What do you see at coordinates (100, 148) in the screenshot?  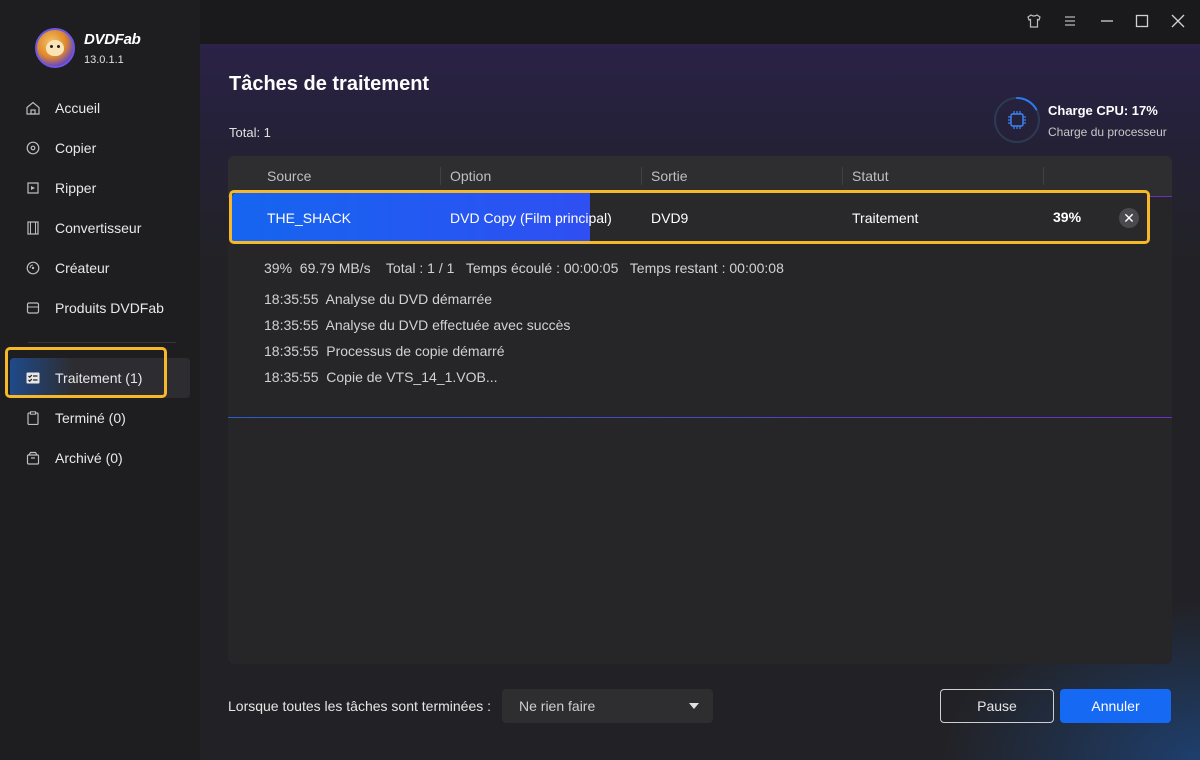 I see `sidebar-item-copy: Copier` at bounding box center [100, 148].